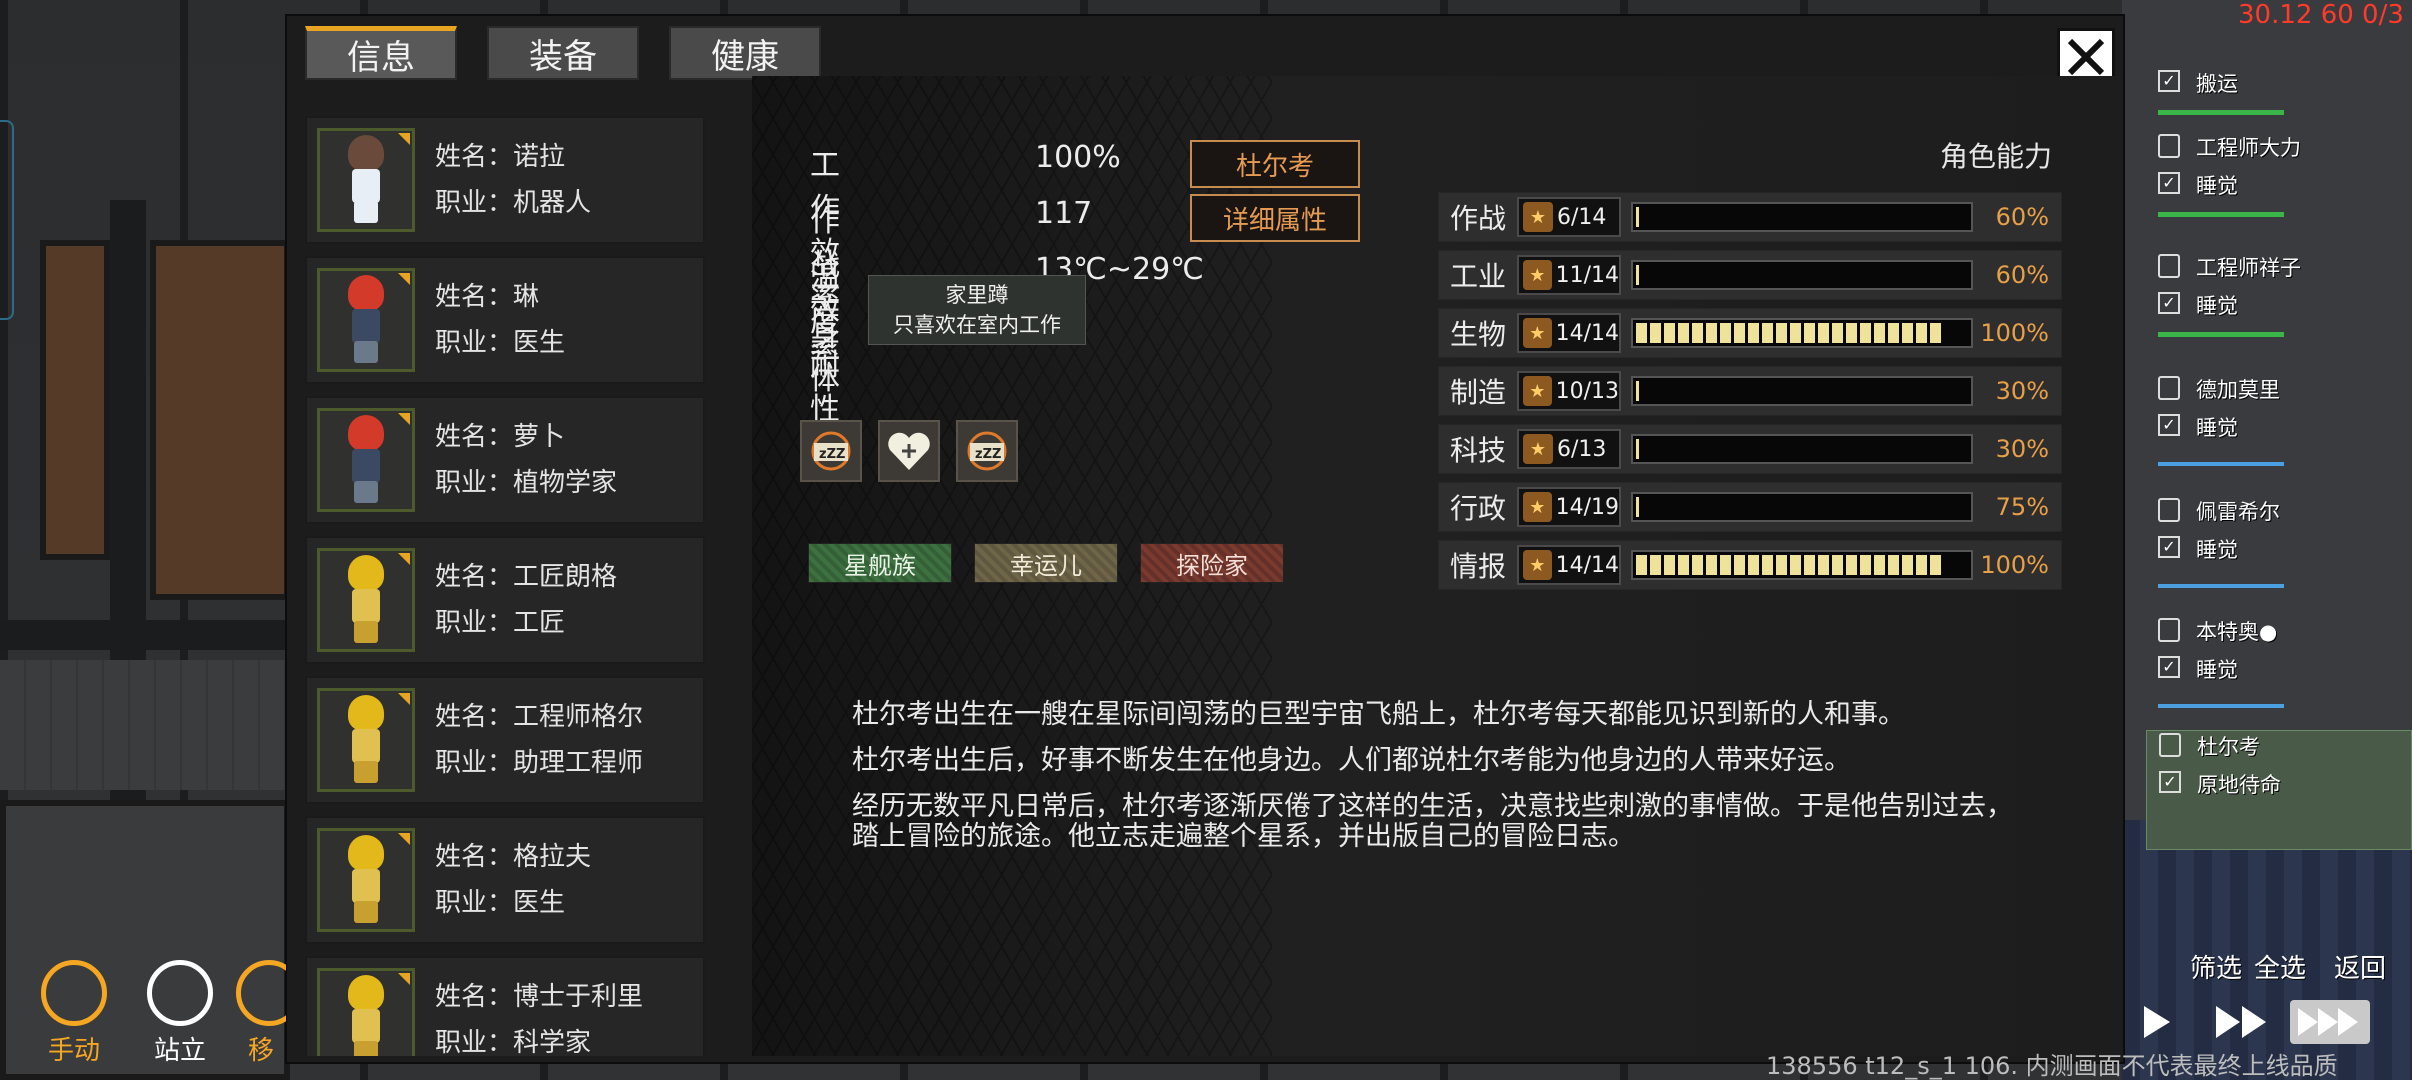  What do you see at coordinates (505, 600) in the screenshot?
I see `roster-item: 姓名：工匠朗格 职业：工匠` at bounding box center [505, 600].